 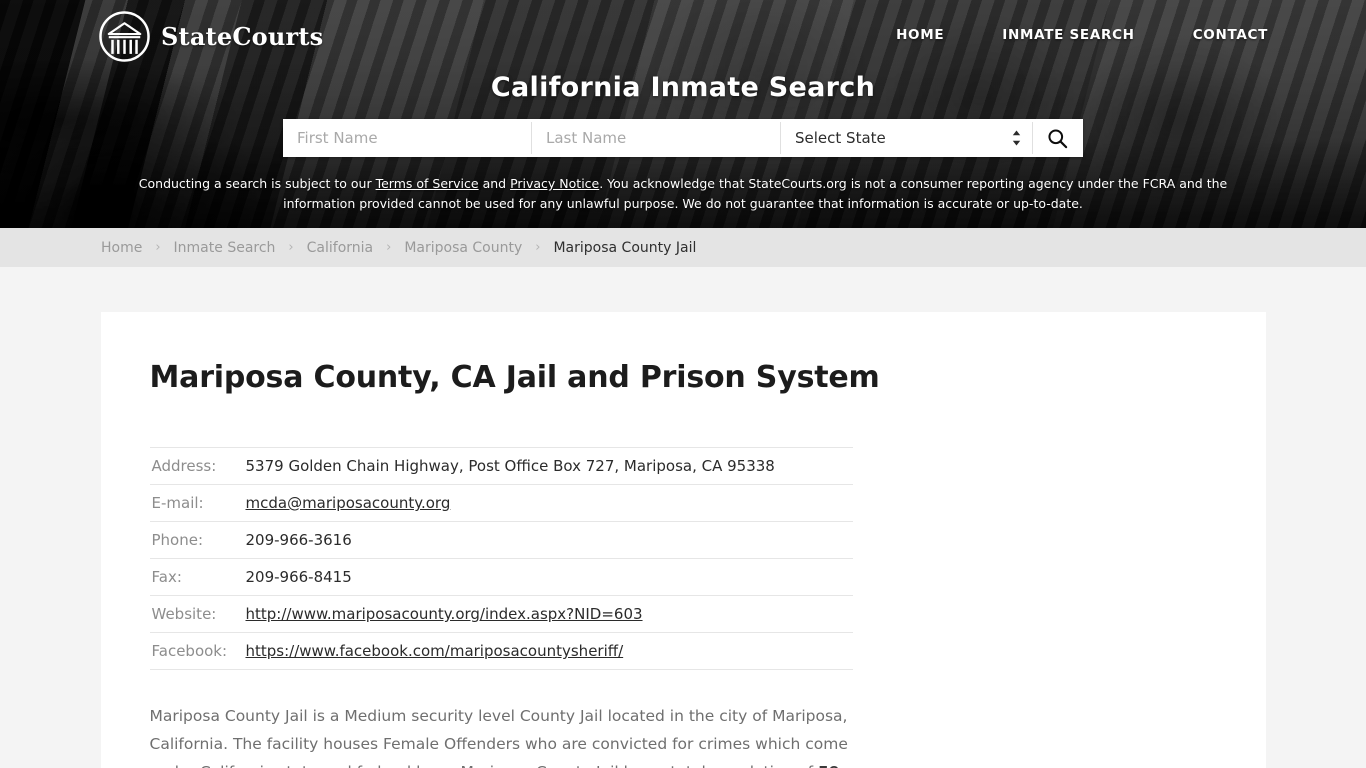 I want to click on inmate-search-form: Select State, so click(x=683, y=138).